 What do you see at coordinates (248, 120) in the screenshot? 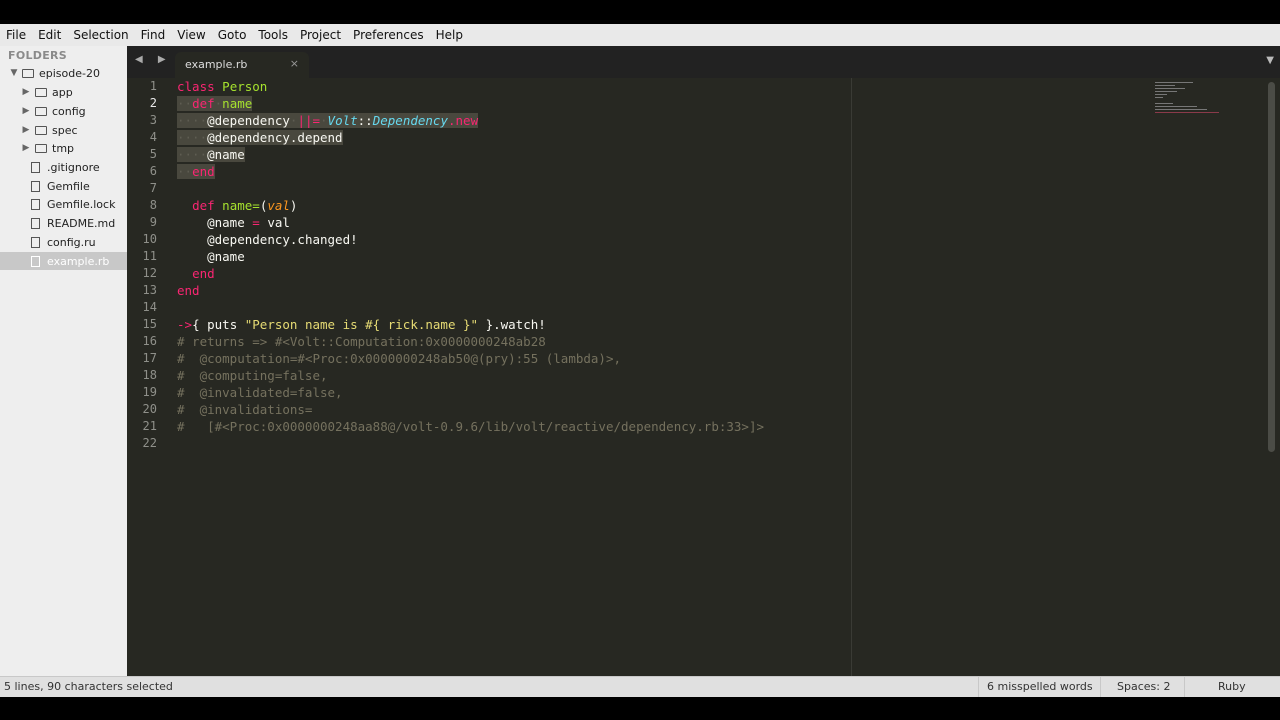
I see `instance-variable: @dependency` at bounding box center [248, 120].